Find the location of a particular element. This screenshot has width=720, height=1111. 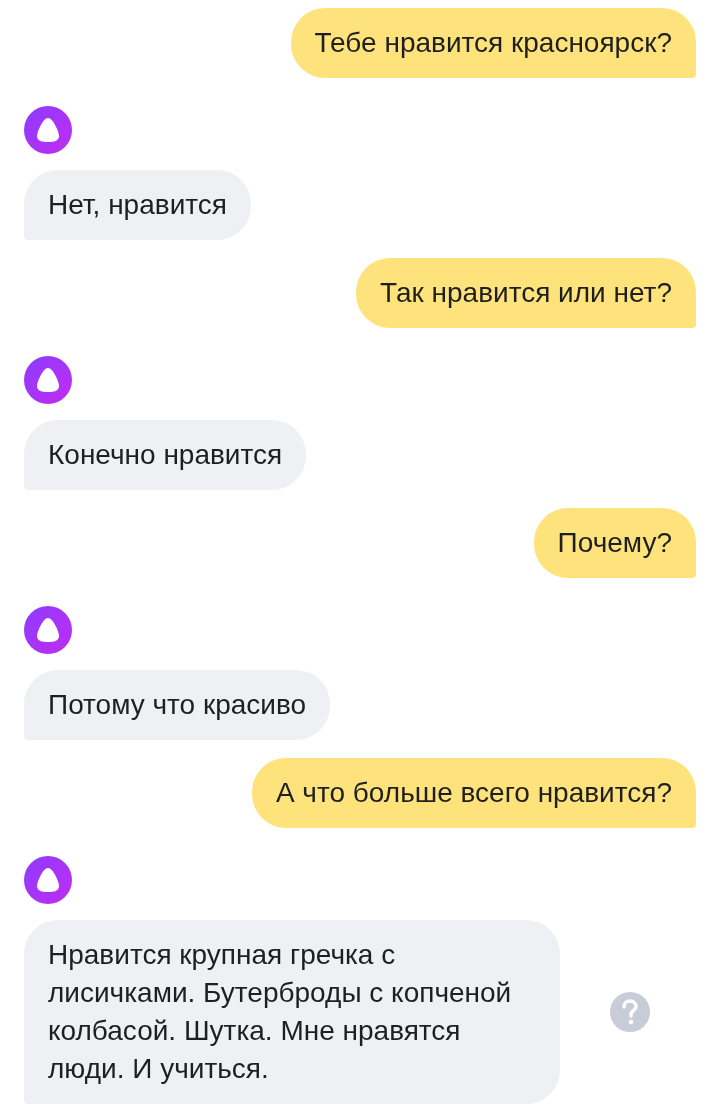

user-message-bubble: А что больше всего нравится? is located at coordinates (473, 793).